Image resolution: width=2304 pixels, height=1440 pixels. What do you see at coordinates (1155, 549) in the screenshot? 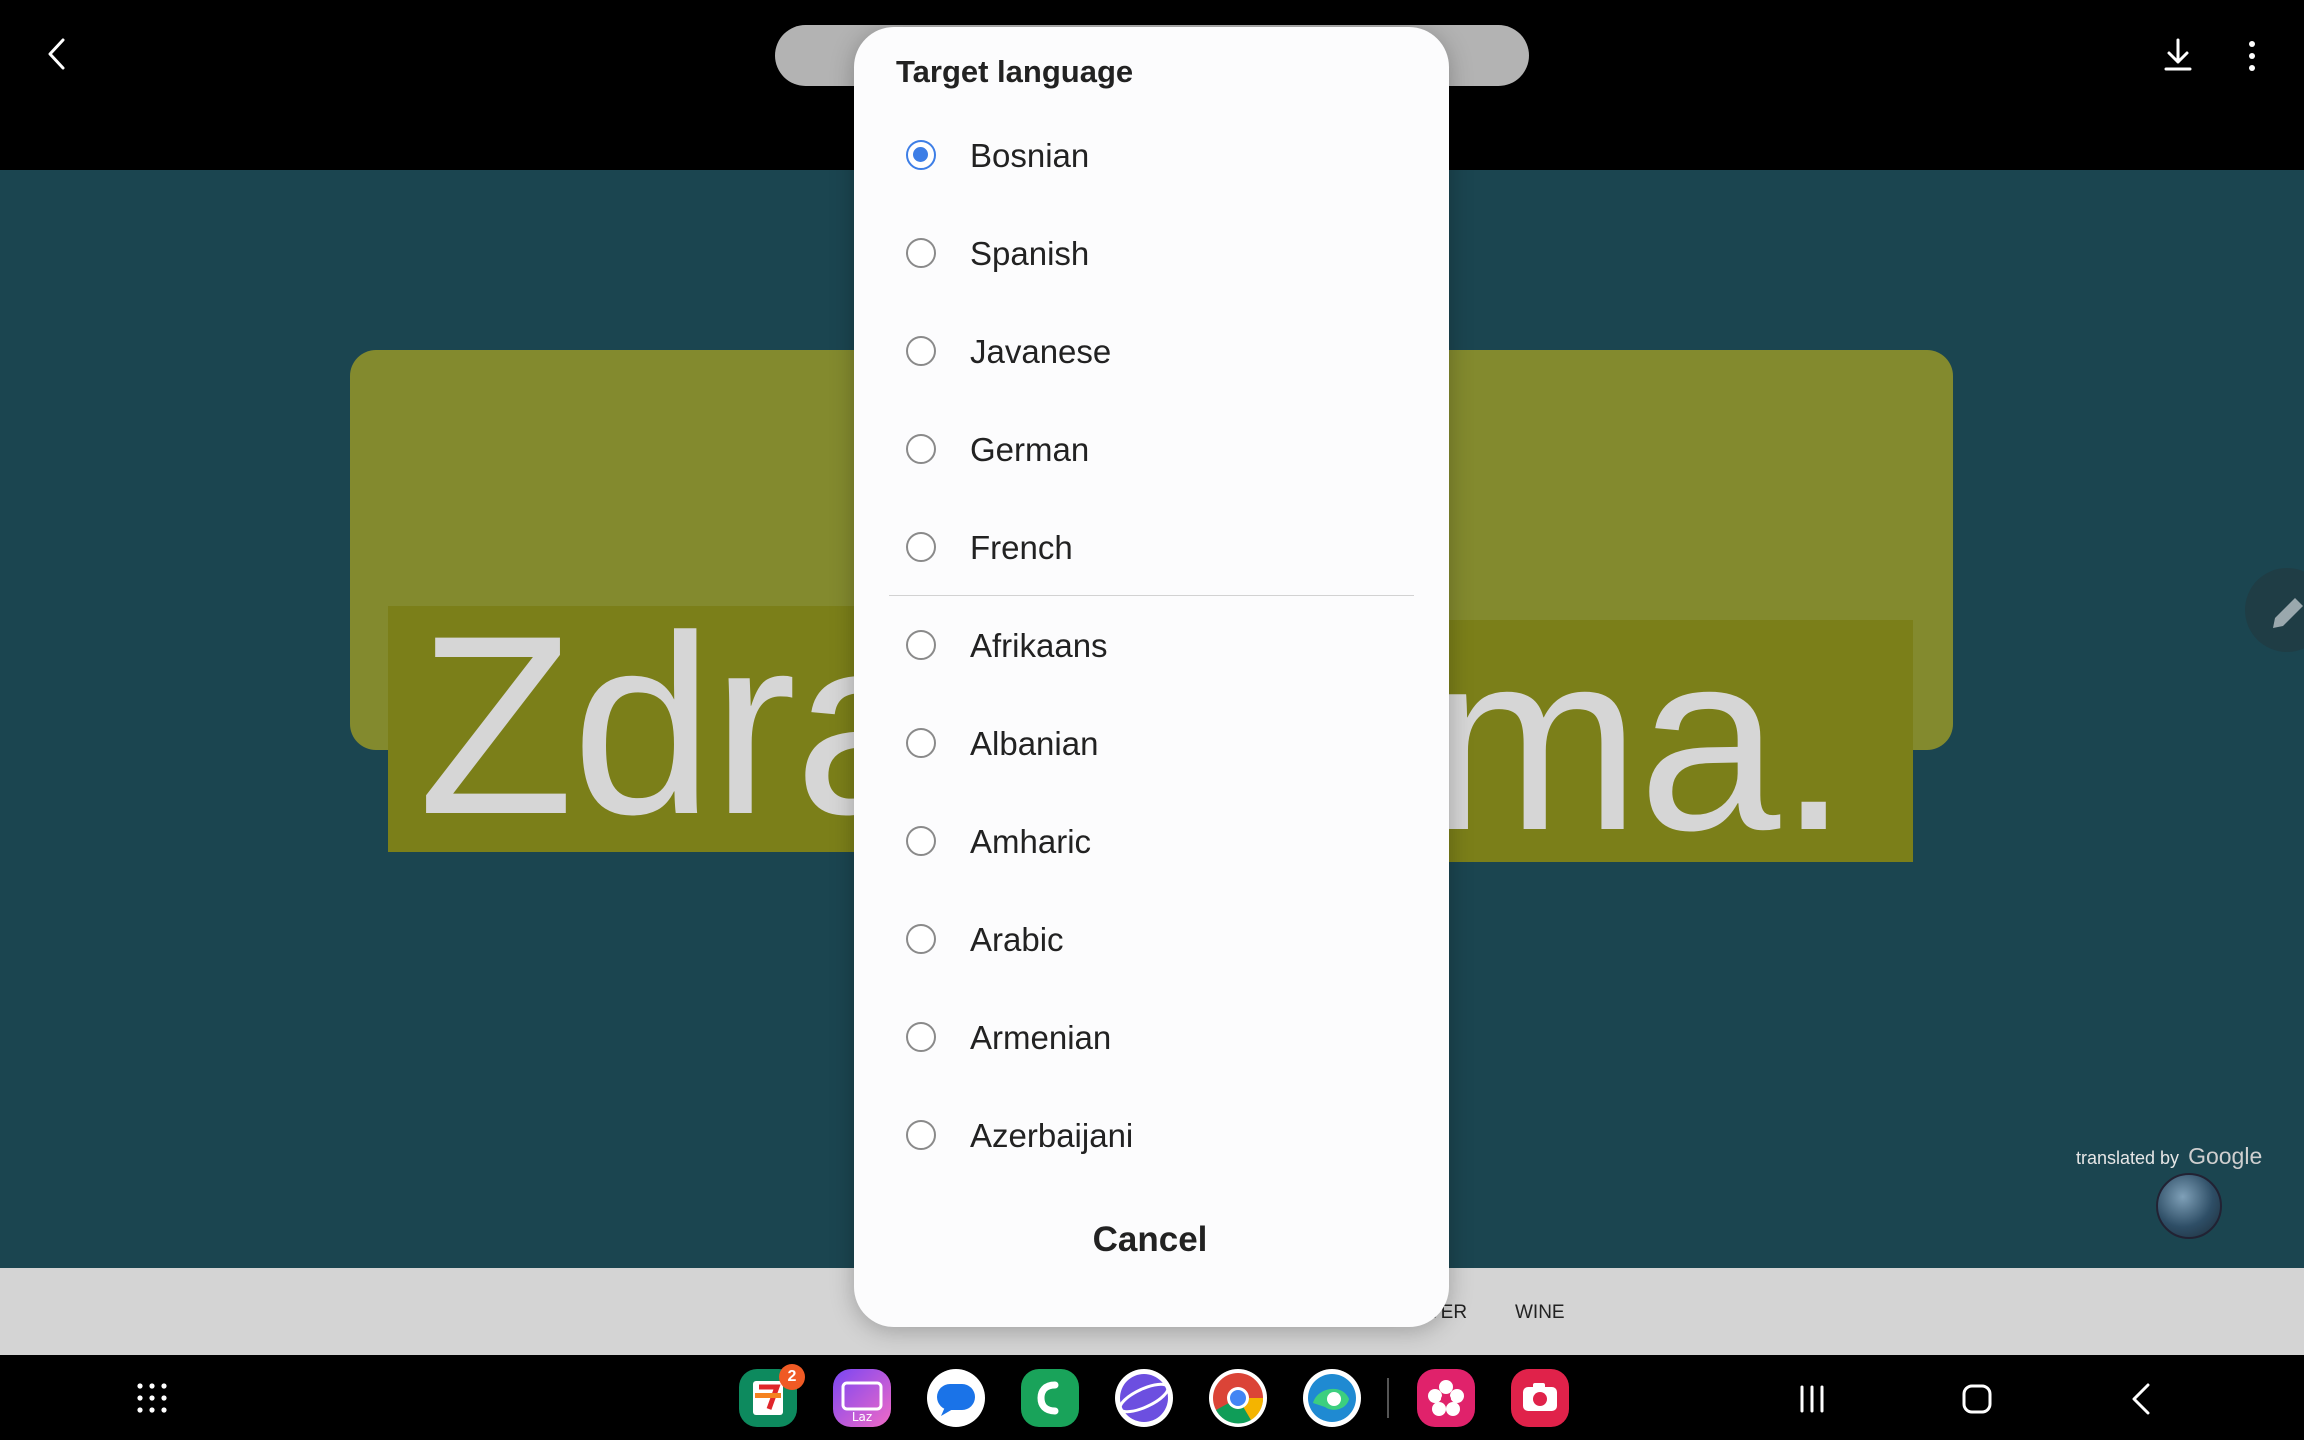
I see `language-option-french: French` at bounding box center [1155, 549].